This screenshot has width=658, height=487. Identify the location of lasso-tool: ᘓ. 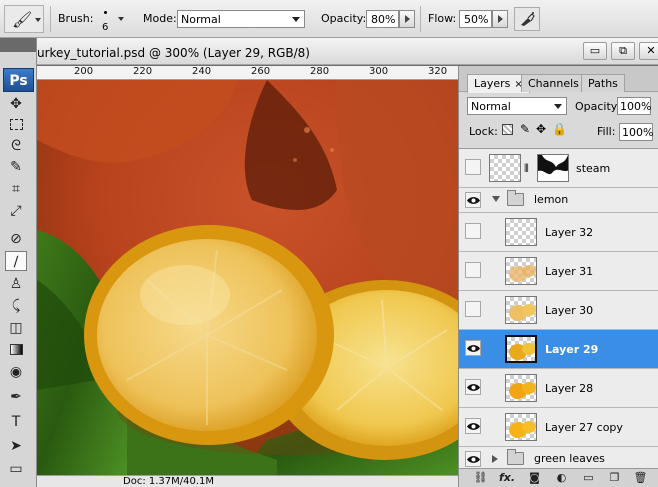
(16, 146).